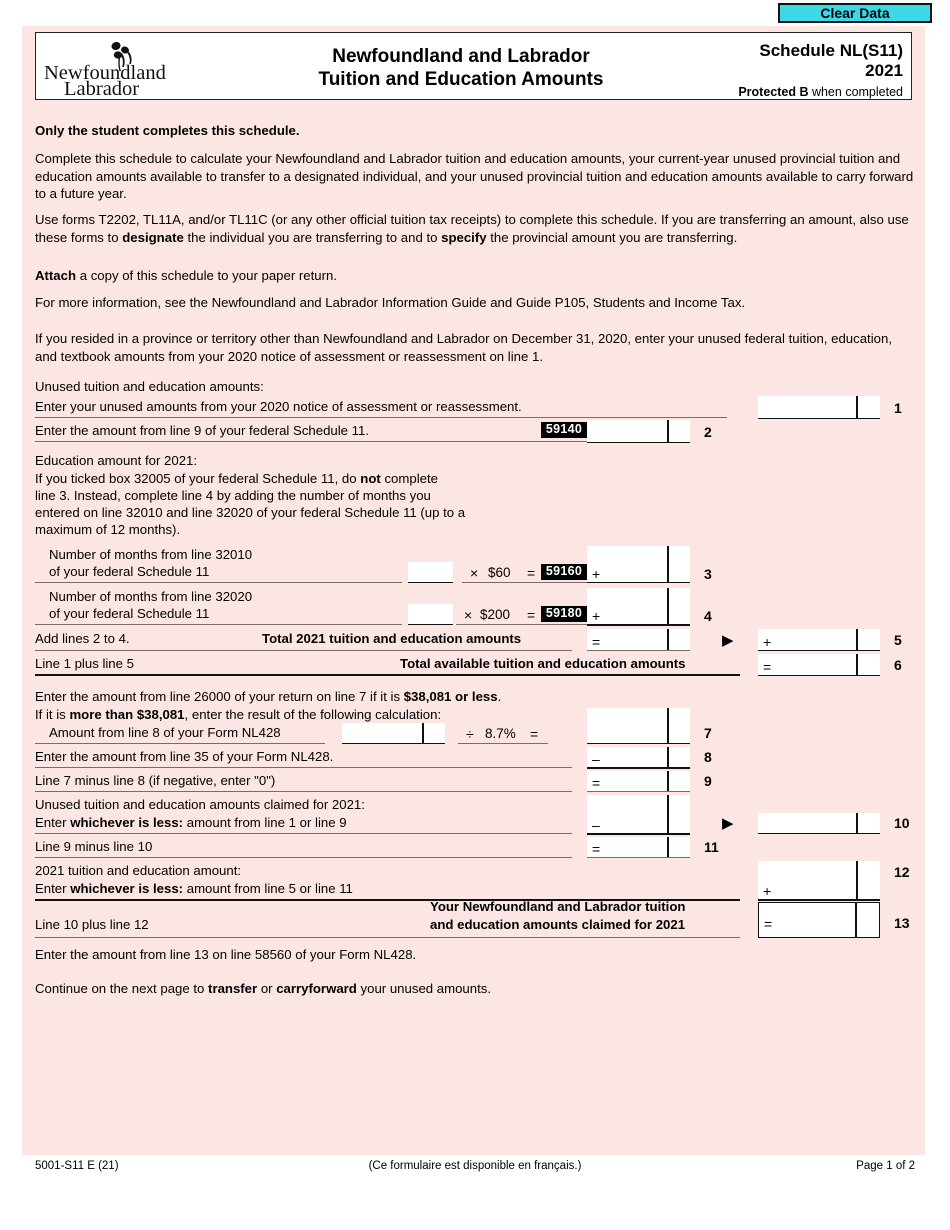 The width and height of the screenshot is (950, 1230). What do you see at coordinates (468, 615) in the screenshot?
I see `line4-times-symbol: ×` at bounding box center [468, 615].